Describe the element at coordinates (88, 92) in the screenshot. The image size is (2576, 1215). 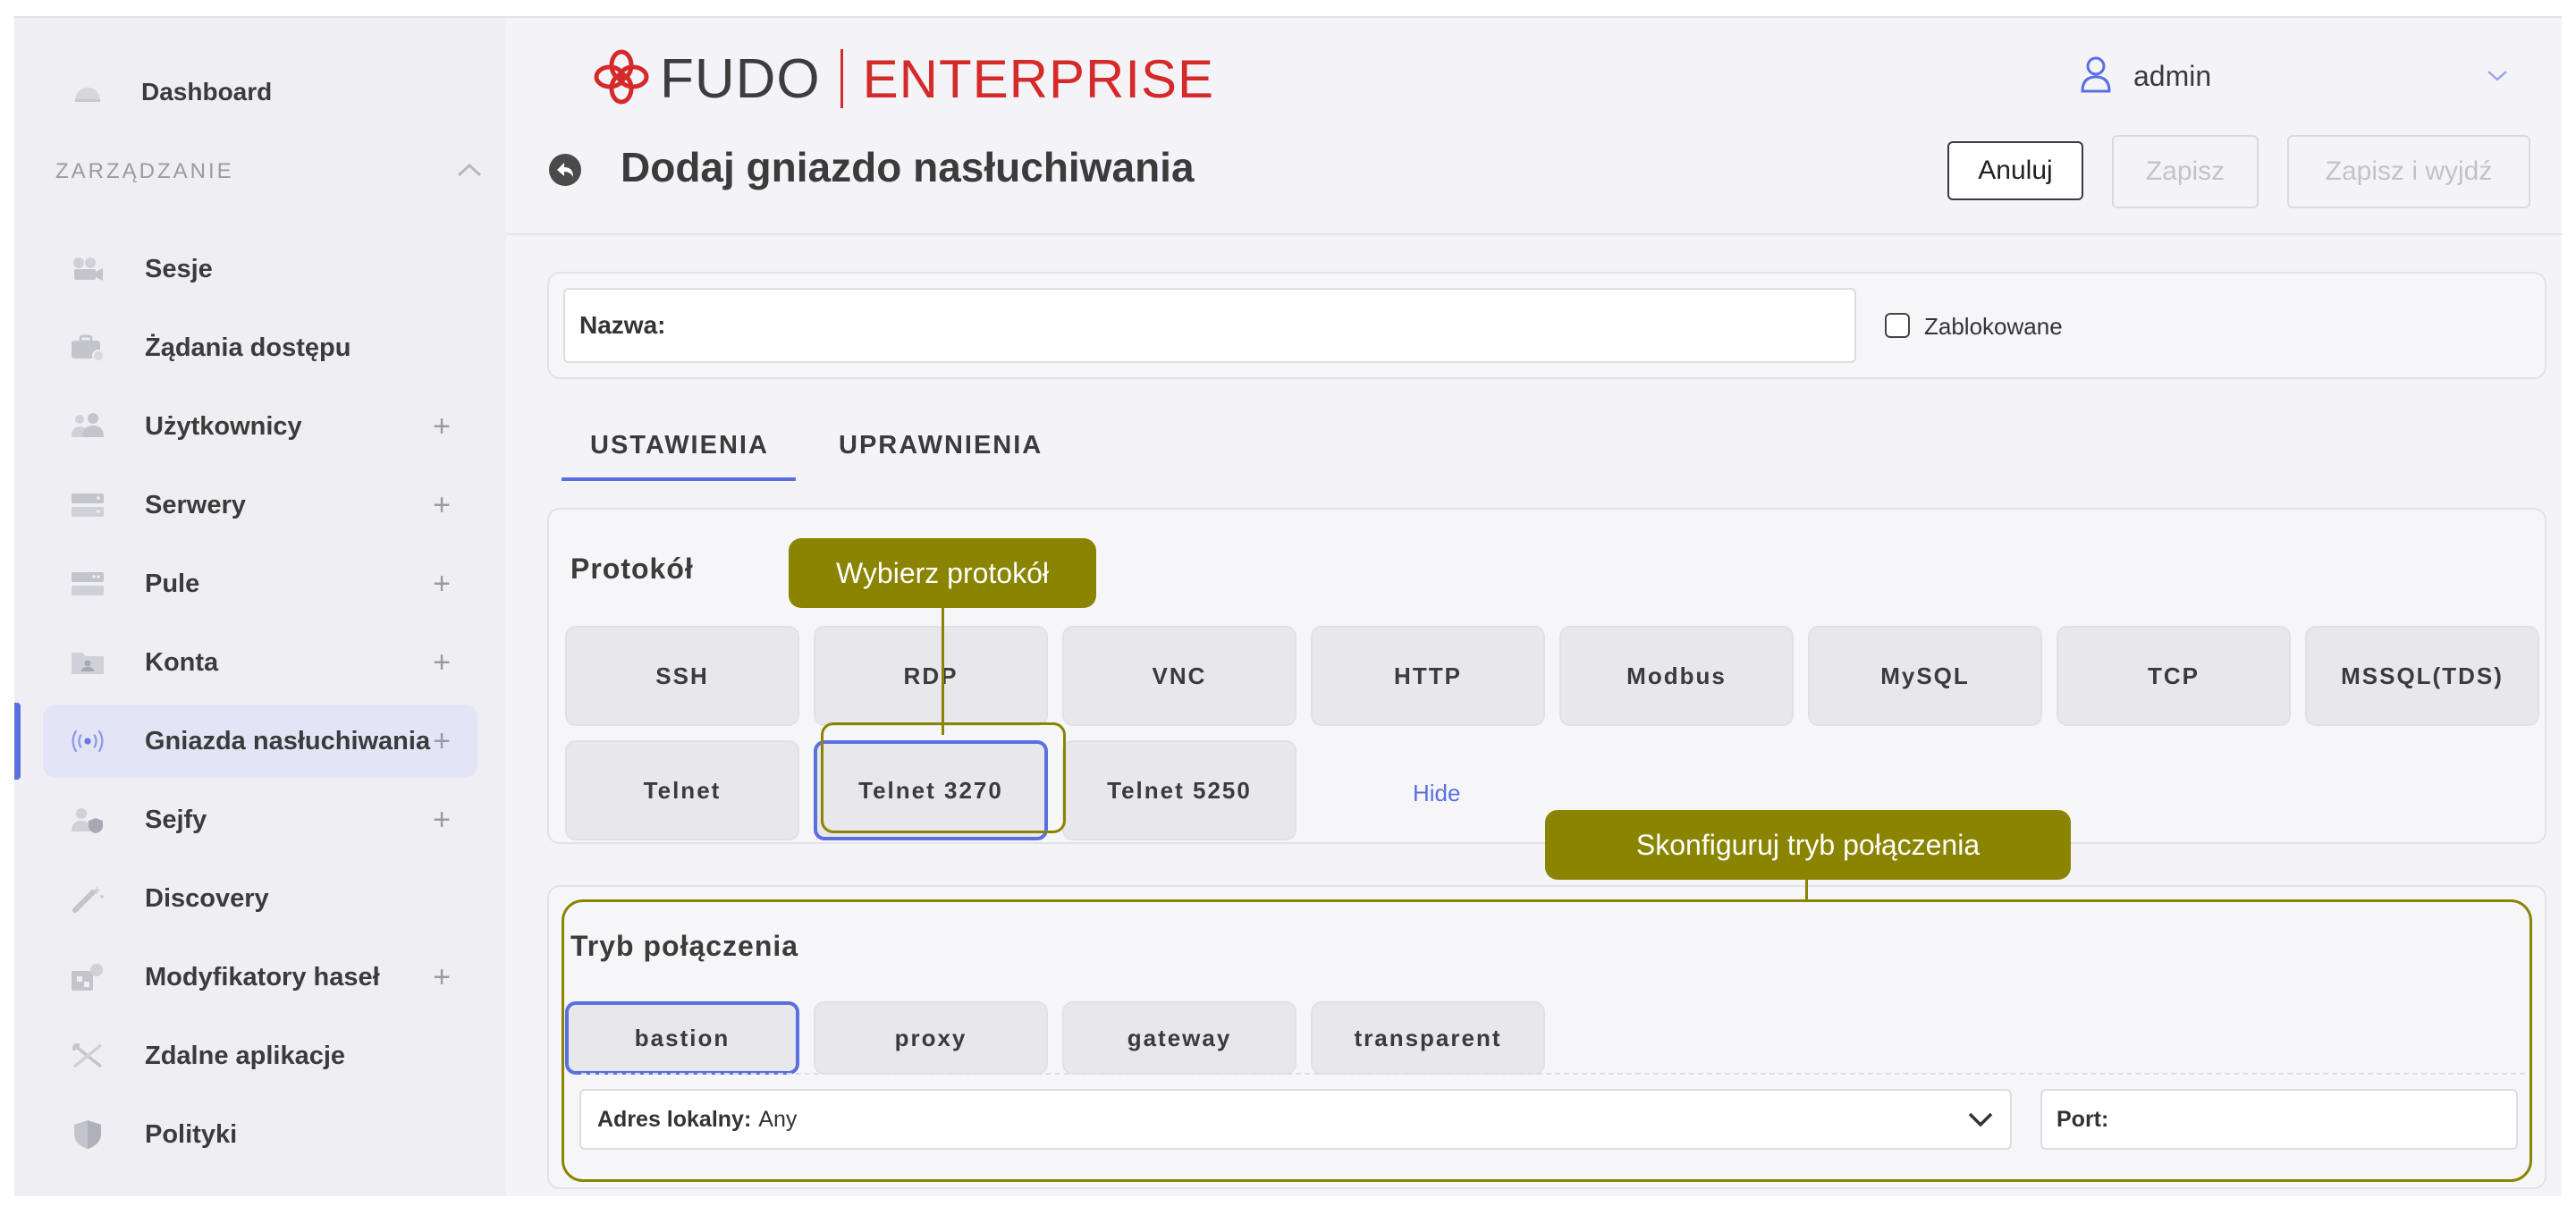
I see `dashboard-icon` at that location.